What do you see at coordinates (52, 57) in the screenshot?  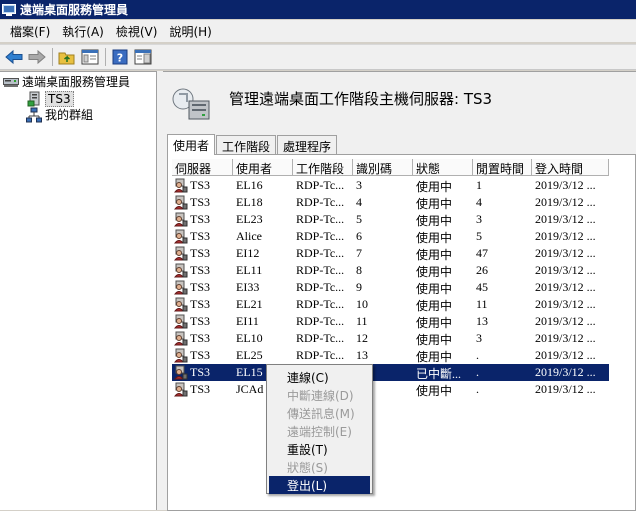 I see `toolbar-separator` at bounding box center [52, 57].